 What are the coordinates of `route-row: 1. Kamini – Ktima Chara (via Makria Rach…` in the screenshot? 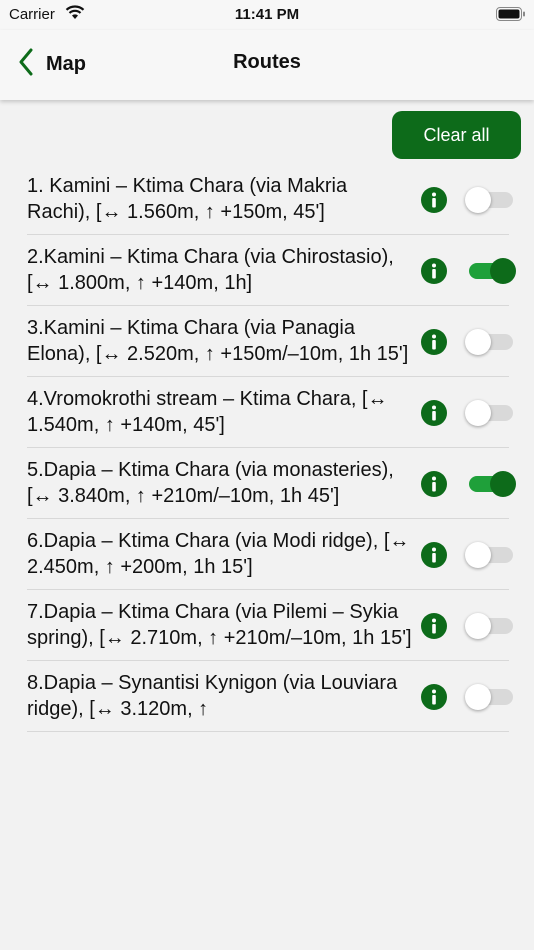 It's located at (267, 199).